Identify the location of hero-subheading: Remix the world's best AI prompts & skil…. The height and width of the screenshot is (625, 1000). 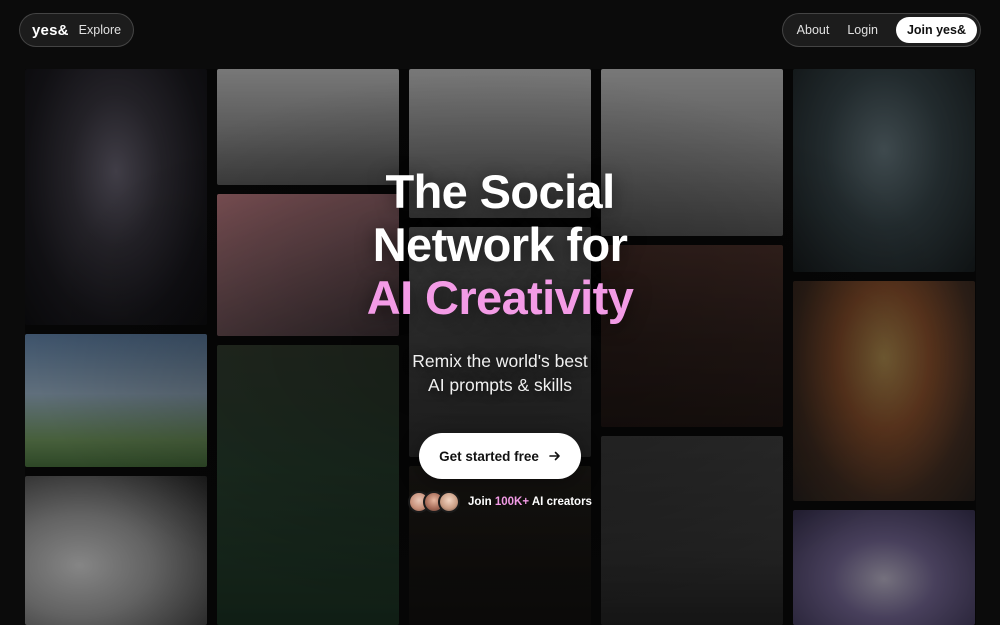
(500, 373).